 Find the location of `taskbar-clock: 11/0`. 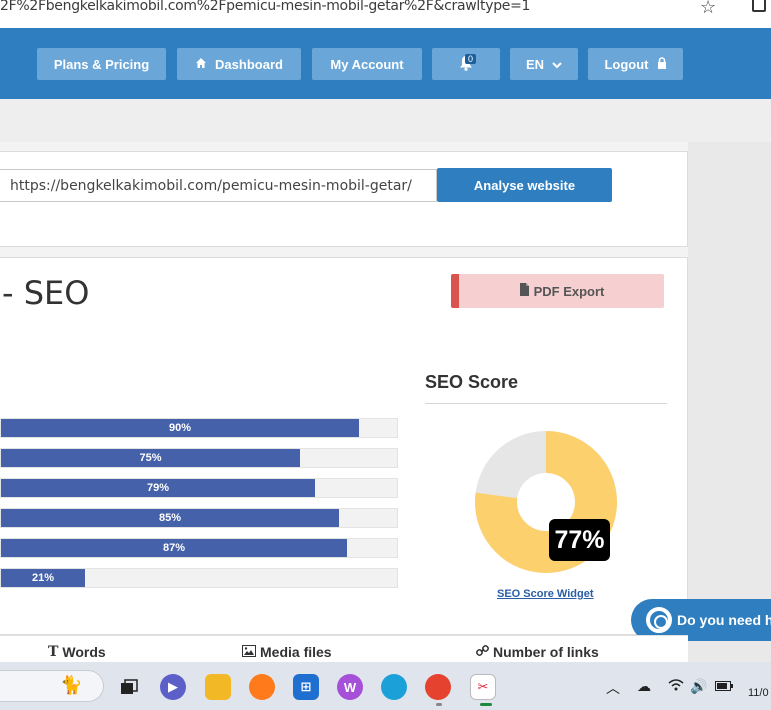

taskbar-clock: 11/0 is located at coordinates (758, 693).